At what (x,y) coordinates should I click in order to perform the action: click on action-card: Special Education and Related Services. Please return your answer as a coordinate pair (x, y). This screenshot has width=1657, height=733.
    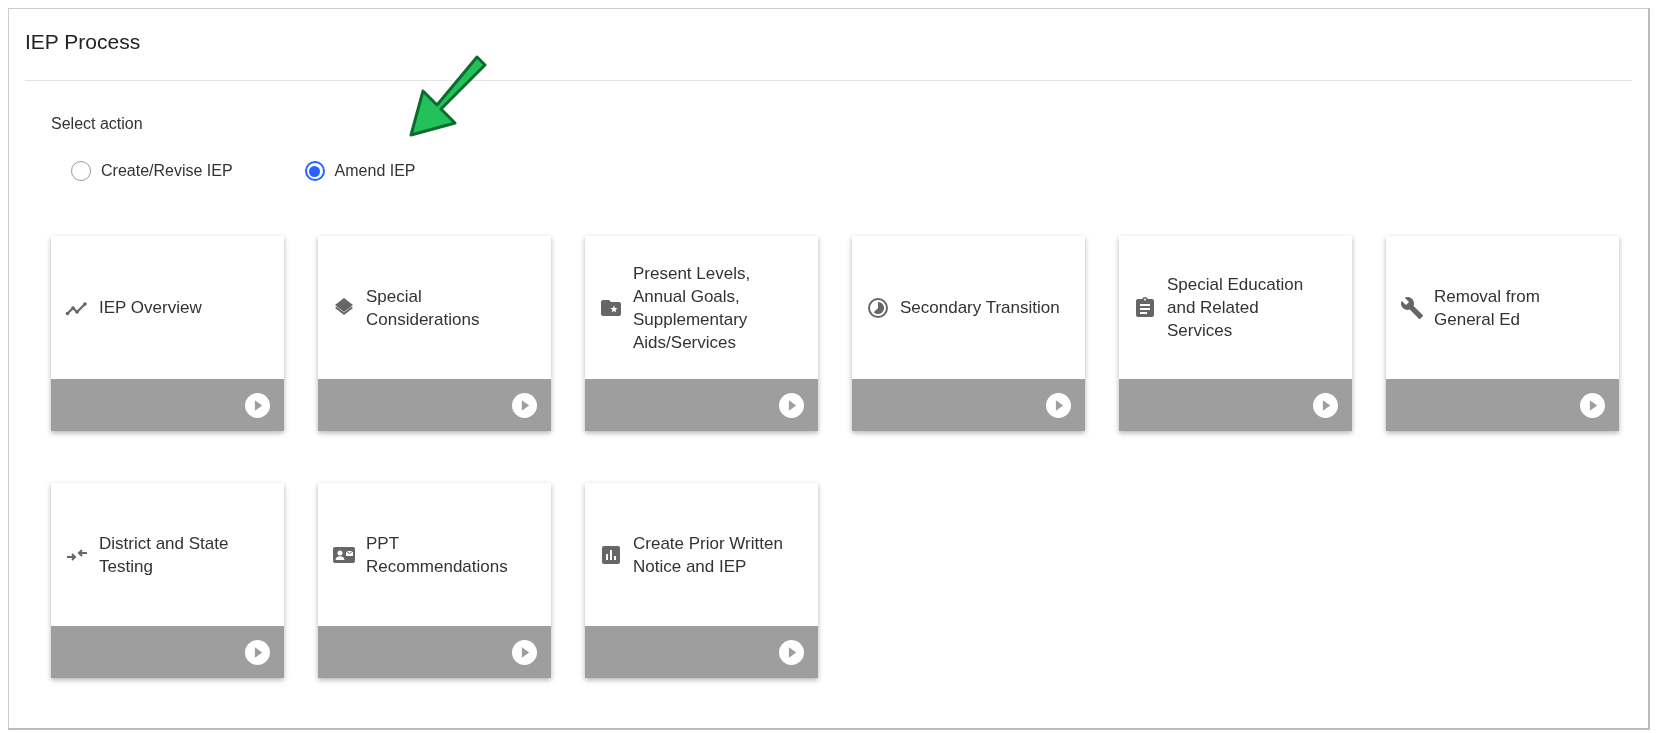
    Looking at the image, I should click on (1235, 333).